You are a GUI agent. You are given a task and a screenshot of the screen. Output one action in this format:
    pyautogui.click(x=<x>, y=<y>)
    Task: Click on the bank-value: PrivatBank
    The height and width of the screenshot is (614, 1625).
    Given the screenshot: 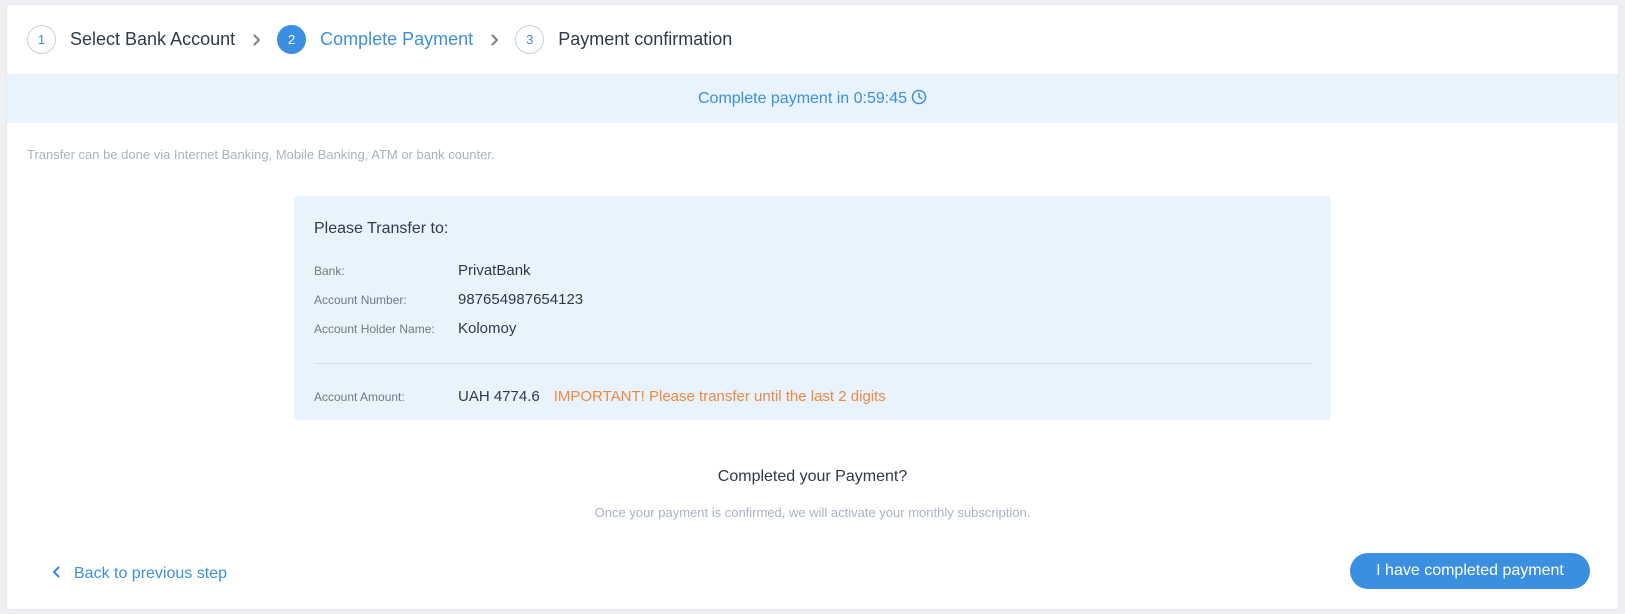 What is the action you would take?
    pyautogui.click(x=494, y=270)
    